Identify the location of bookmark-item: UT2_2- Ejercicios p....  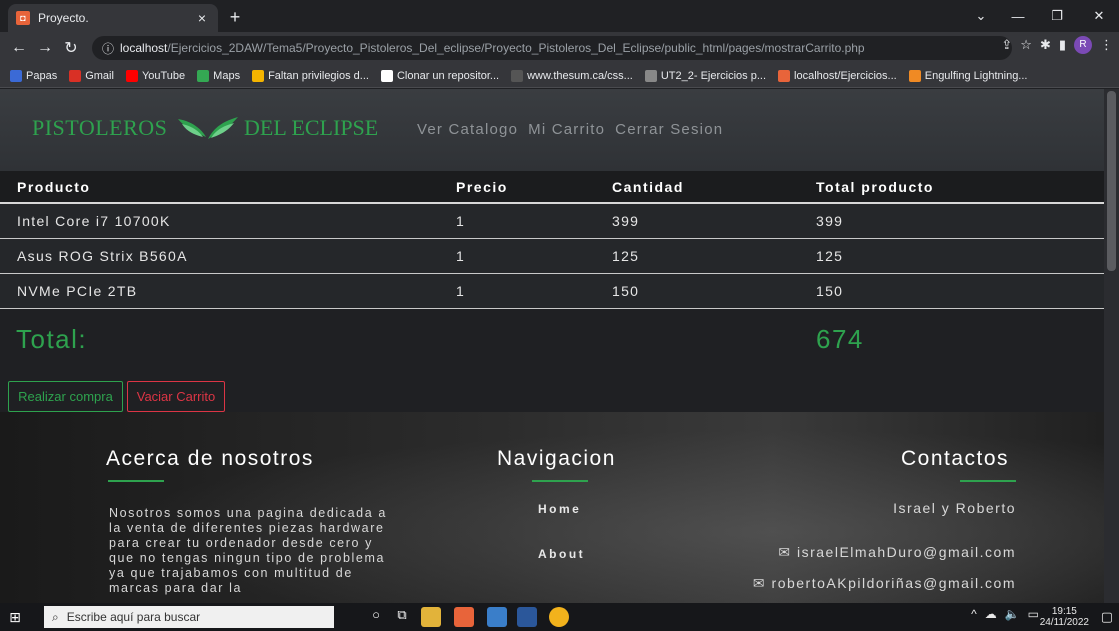
(705, 75).